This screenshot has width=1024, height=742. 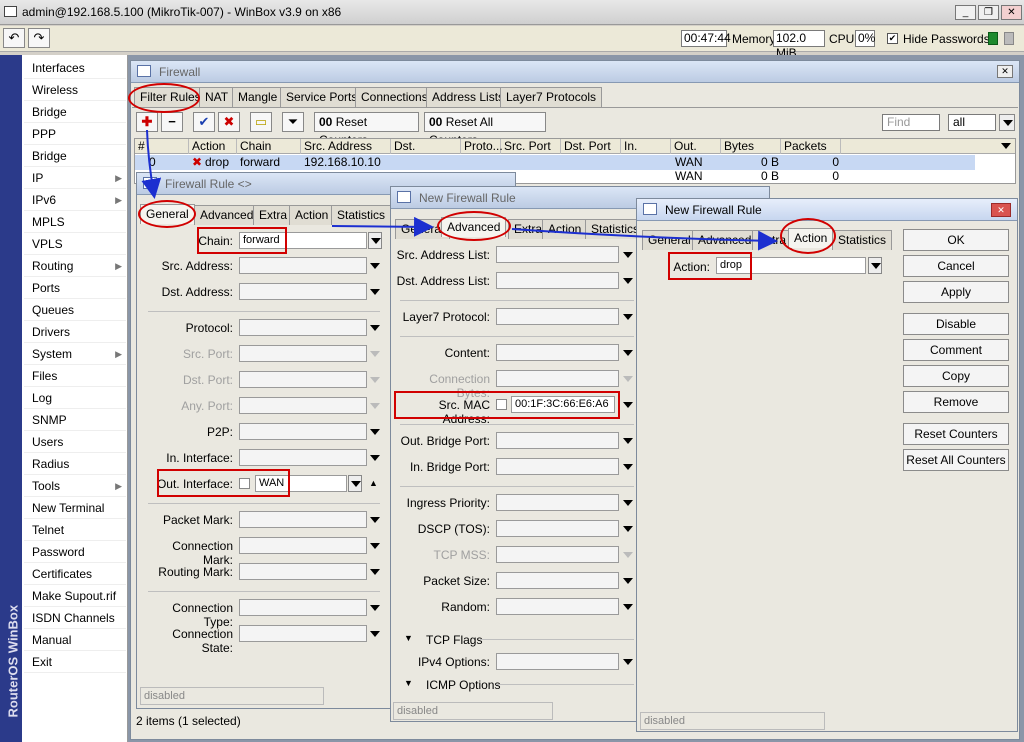 I want to click on annotation-arrows, so click(x=459, y=190).